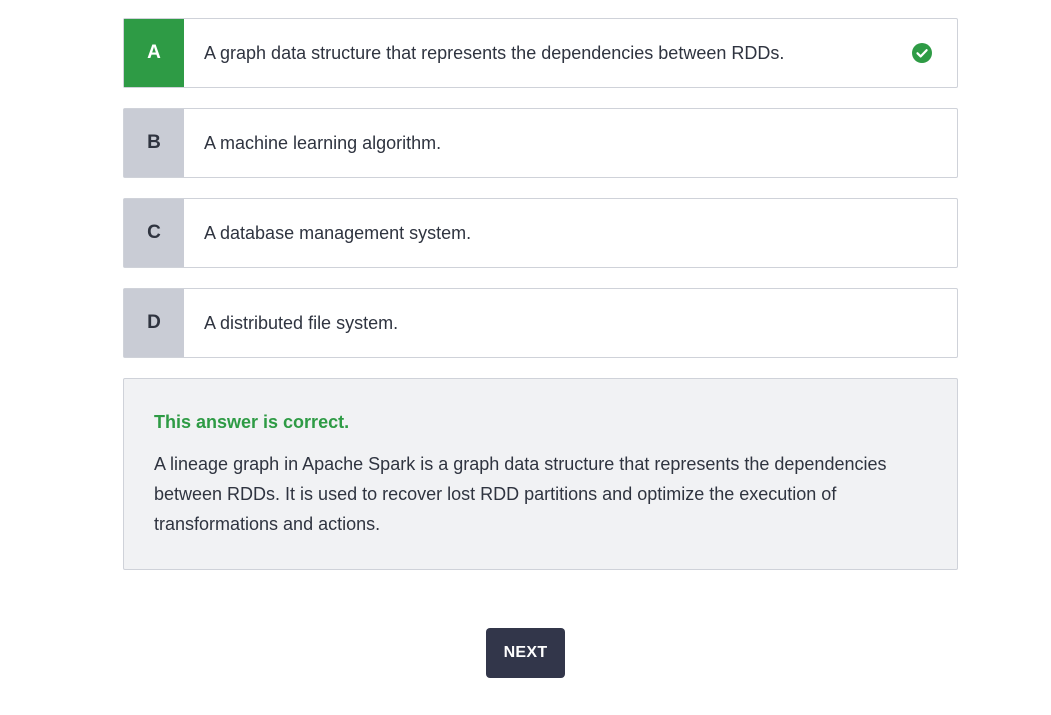  Describe the element at coordinates (301, 322) in the screenshot. I see `answer-text-d: A distributed file system.` at that location.